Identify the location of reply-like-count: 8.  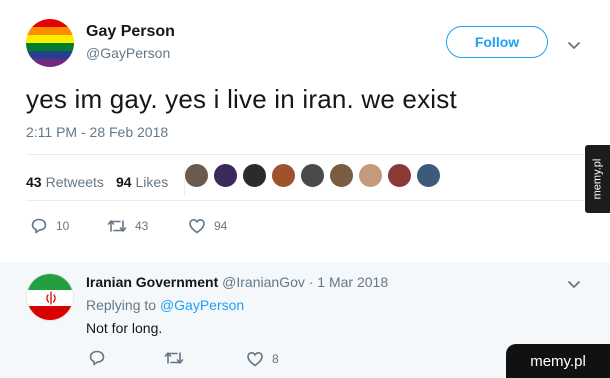
(275, 359).